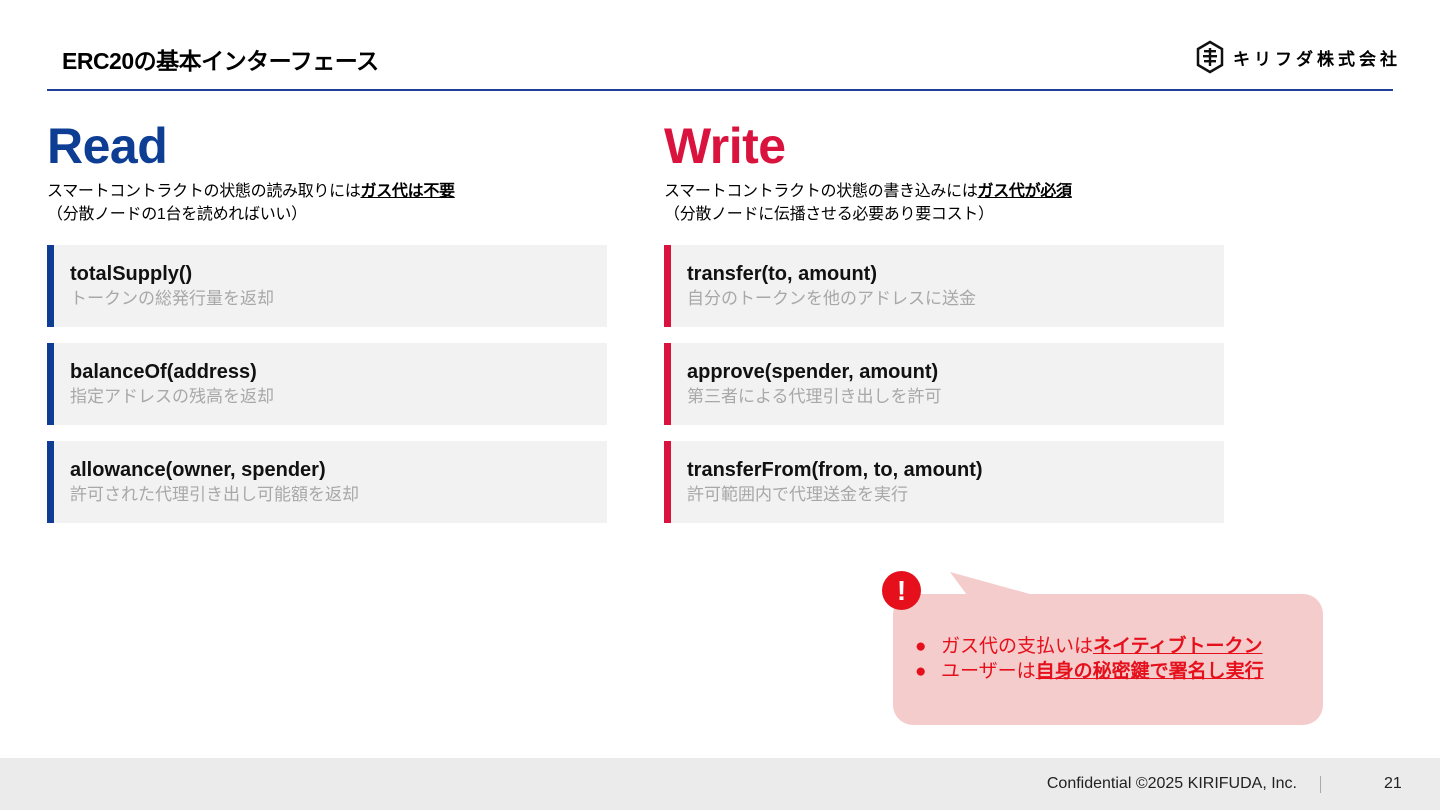 The height and width of the screenshot is (810, 1440). I want to click on company-logo: キリフダ株式会社, so click(1298, 57).